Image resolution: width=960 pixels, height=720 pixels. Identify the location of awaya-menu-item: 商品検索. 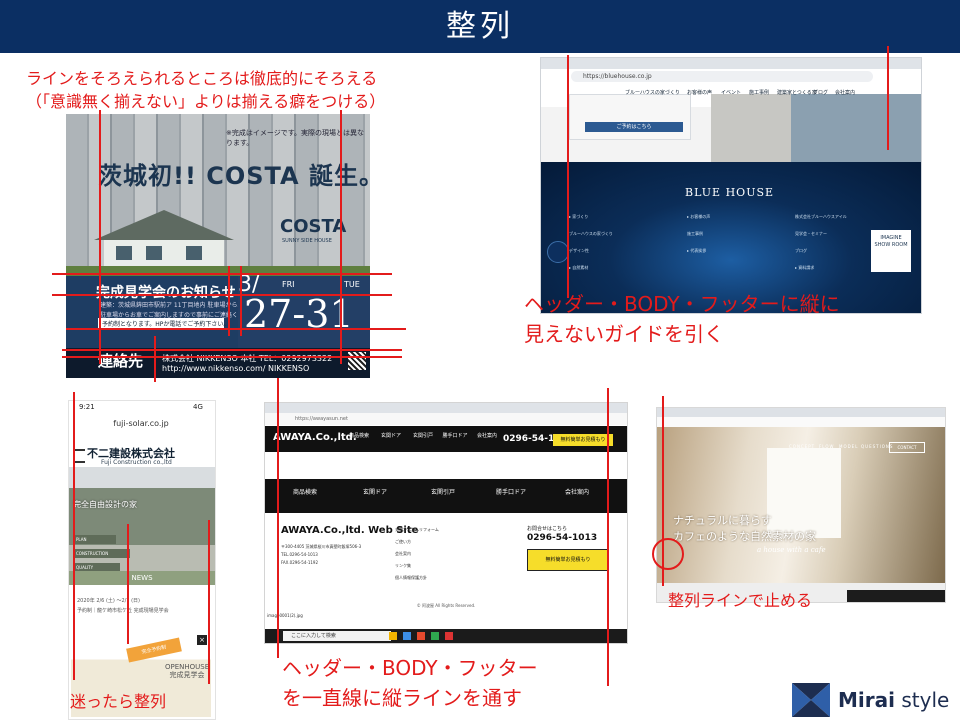
(359, 436).